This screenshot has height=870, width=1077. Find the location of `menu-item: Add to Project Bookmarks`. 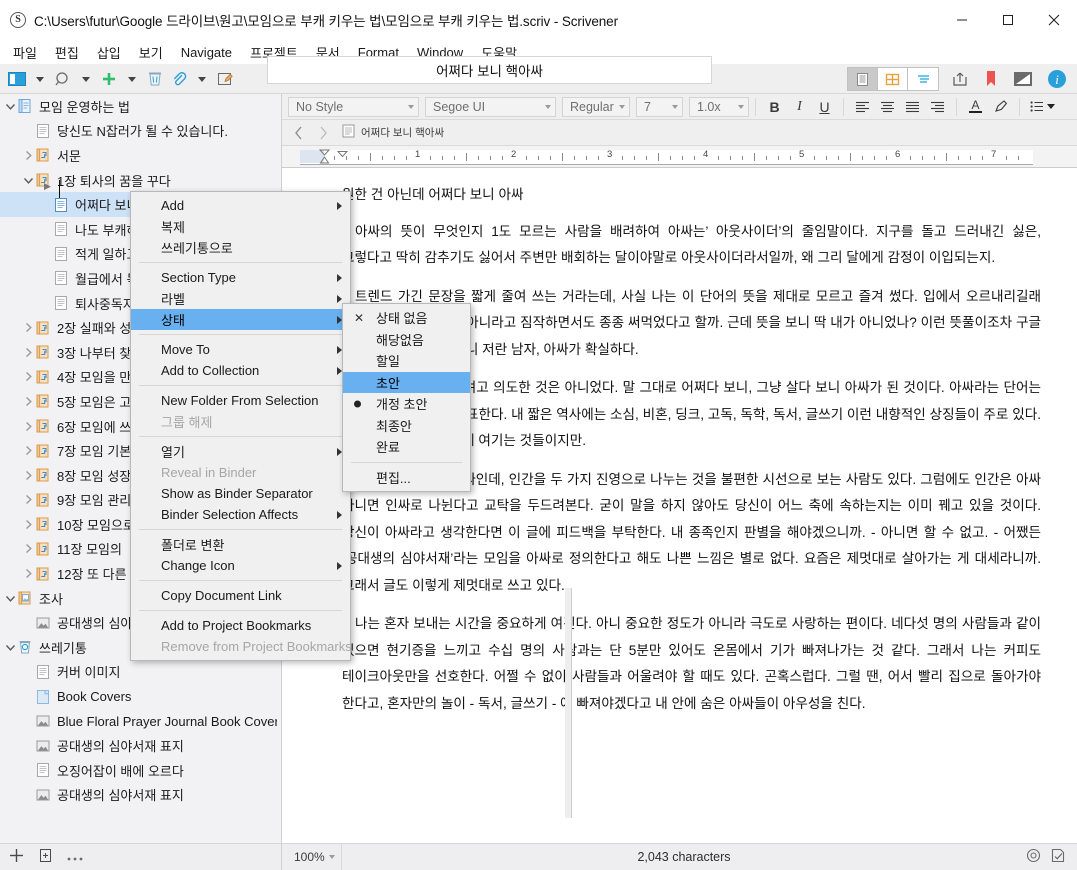

menu-item: Add to Project Bookmarks is located at coordinates (240, 625).